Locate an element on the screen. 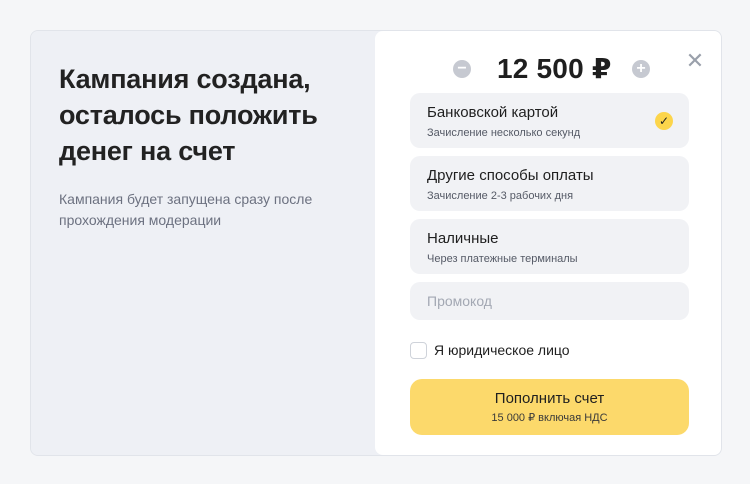 The height and width of the screenshot is (484, 750). payment-option-subtitle: Зачисление 2-3 рабочих дня is located at coordinates (500, 196).